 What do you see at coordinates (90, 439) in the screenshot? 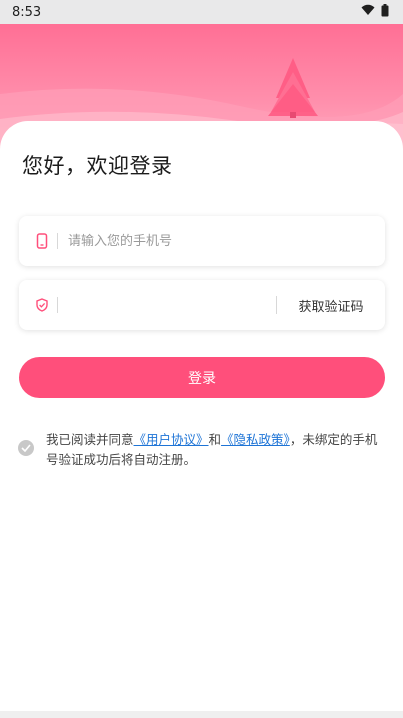
I see `agreement-prefix: 我已阅读并同意` at bounding box center [90, 439].